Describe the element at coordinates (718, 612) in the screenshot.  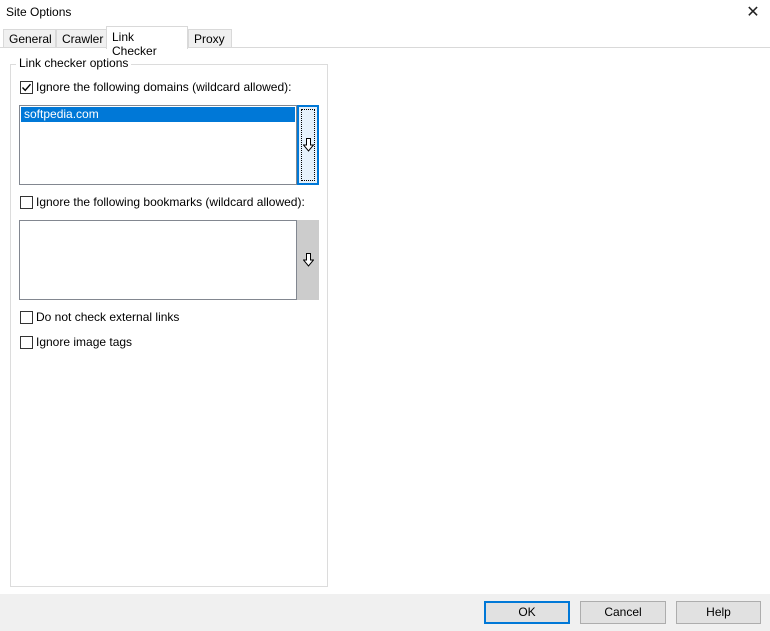
I see `help-button: Help` at that location.